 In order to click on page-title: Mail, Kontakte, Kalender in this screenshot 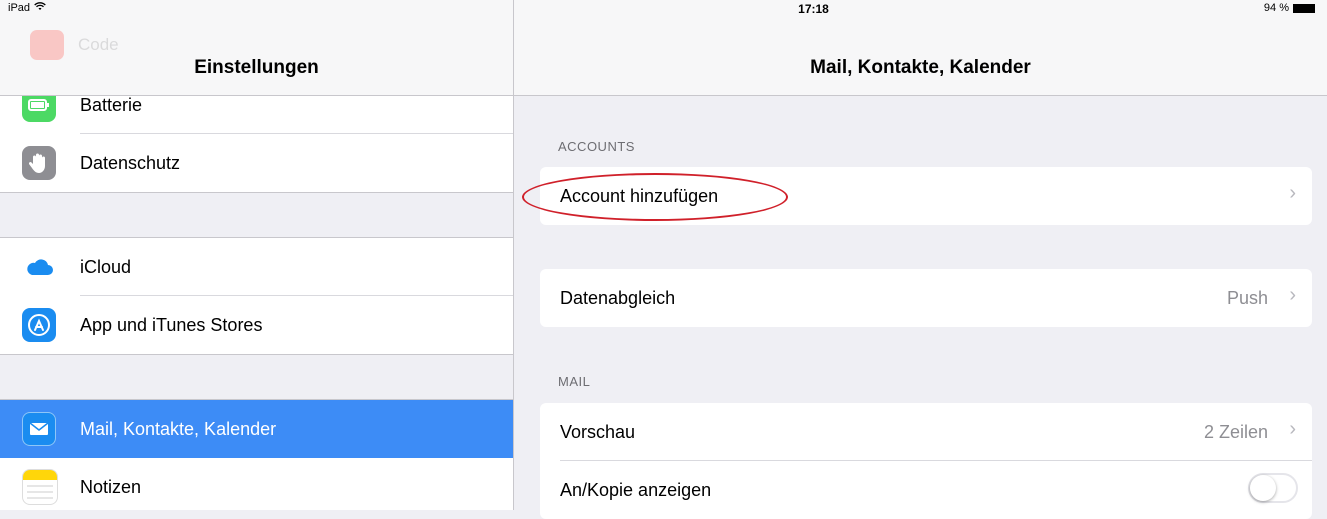, I will do `click(920, 67)`.